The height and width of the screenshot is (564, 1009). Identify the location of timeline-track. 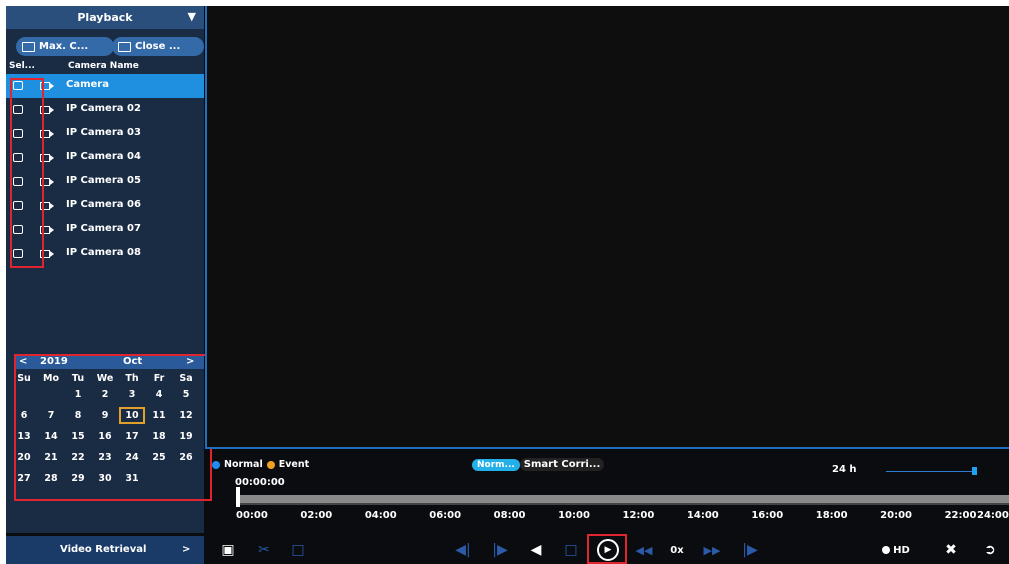
(622, 499).